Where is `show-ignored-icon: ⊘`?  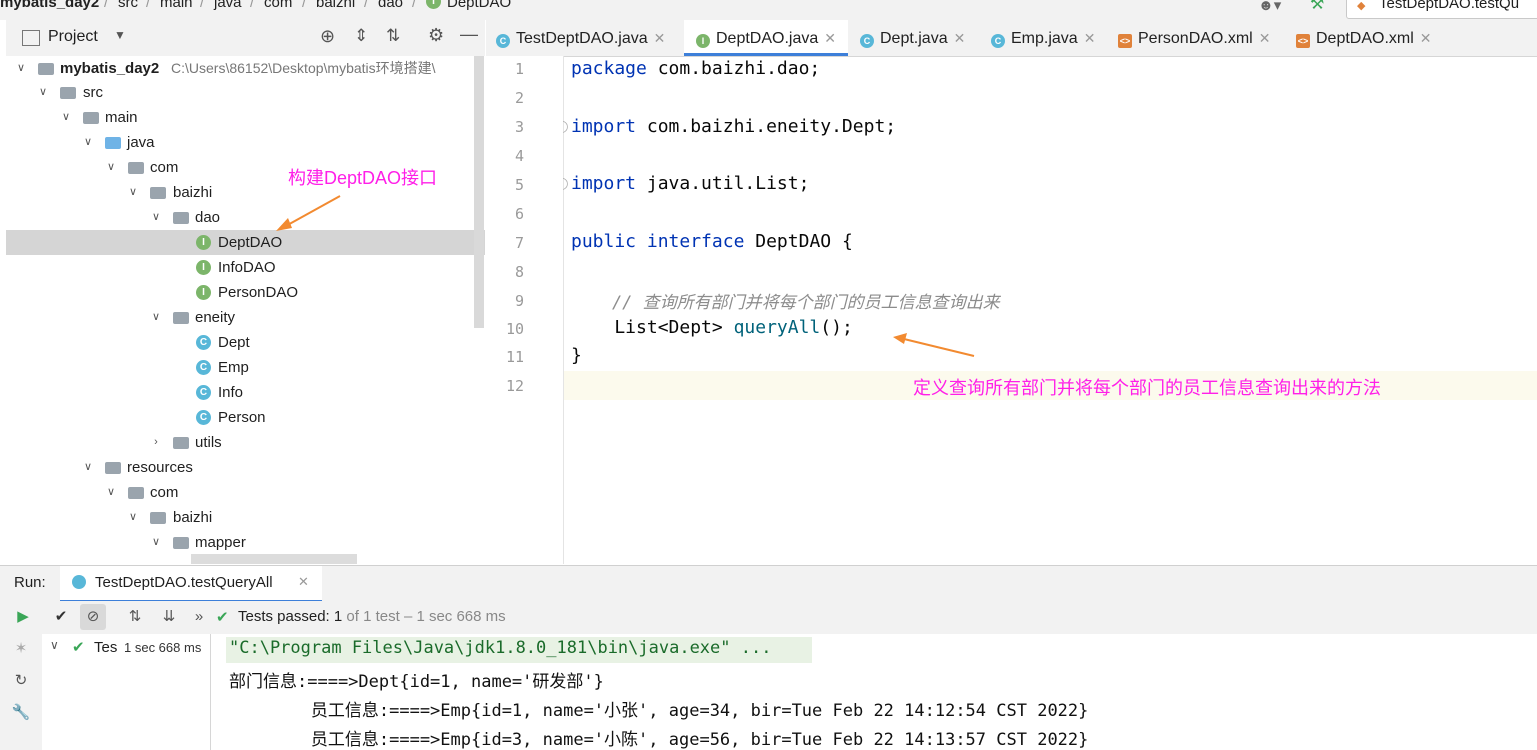 show-ignored-icon: ⊘ is located at coordinates (93, 617).